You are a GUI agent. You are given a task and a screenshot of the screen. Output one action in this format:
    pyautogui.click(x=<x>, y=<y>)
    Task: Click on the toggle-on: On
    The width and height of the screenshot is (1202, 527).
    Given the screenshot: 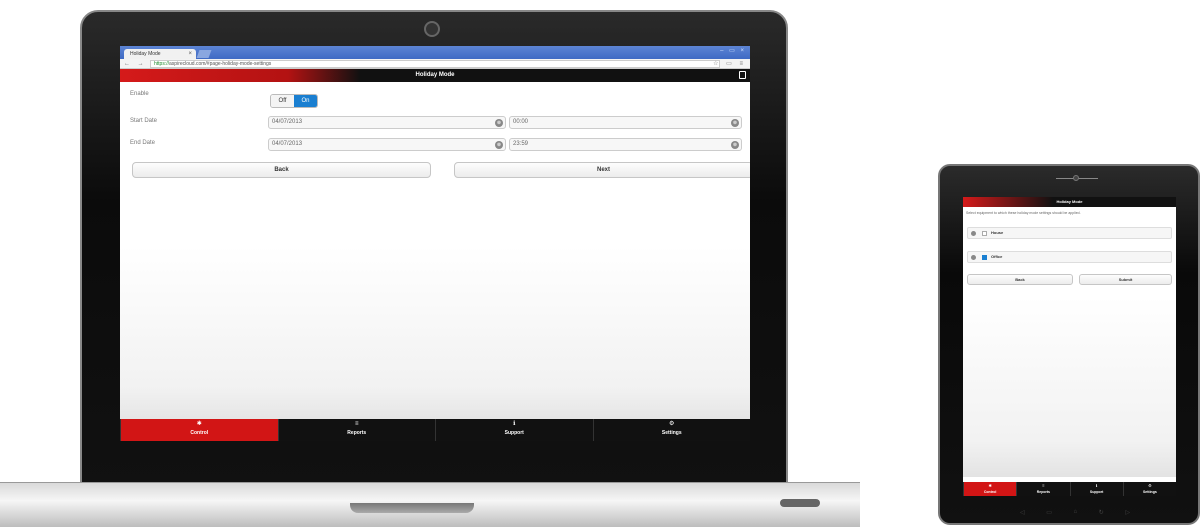 What is the action you would take?
    pyautogui.click(x=305, y=101)
    